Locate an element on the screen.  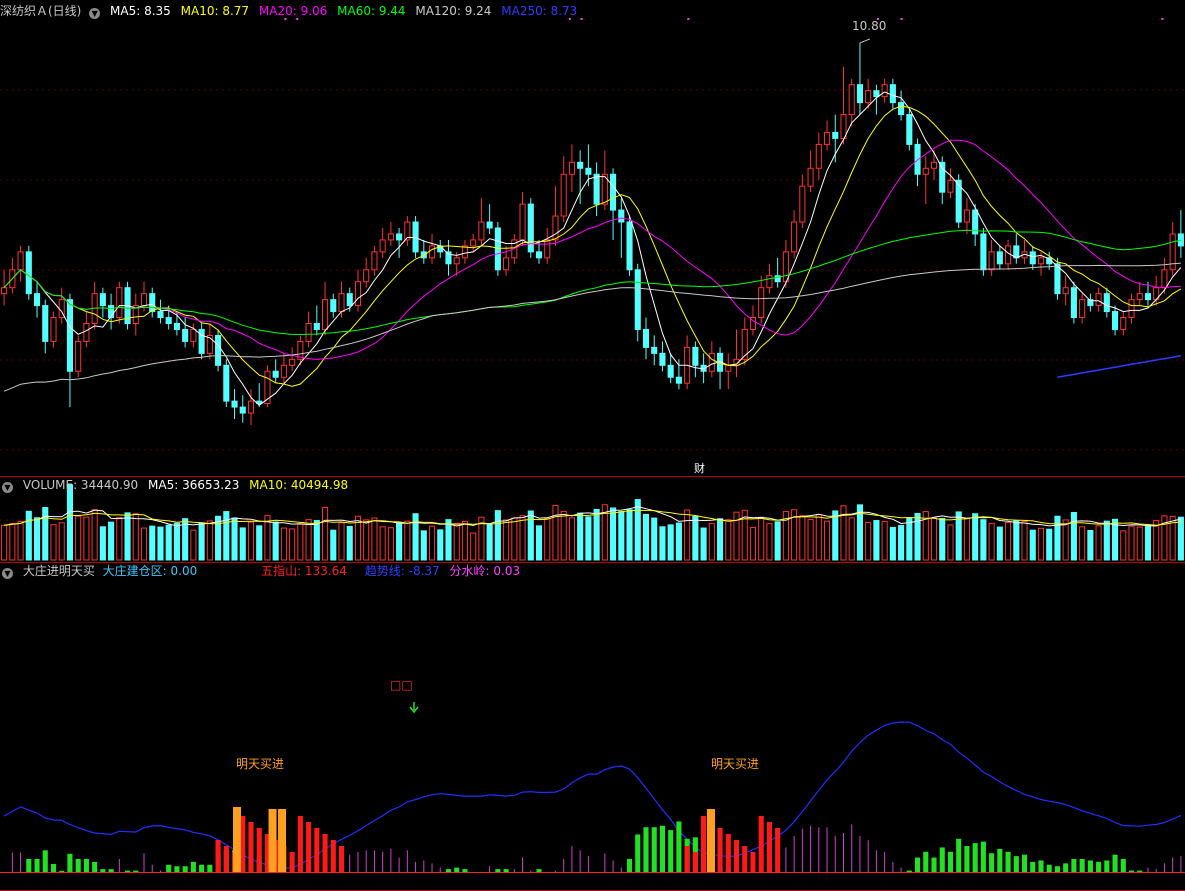
finance-marker: 财 is located at coordinates (699, 468).